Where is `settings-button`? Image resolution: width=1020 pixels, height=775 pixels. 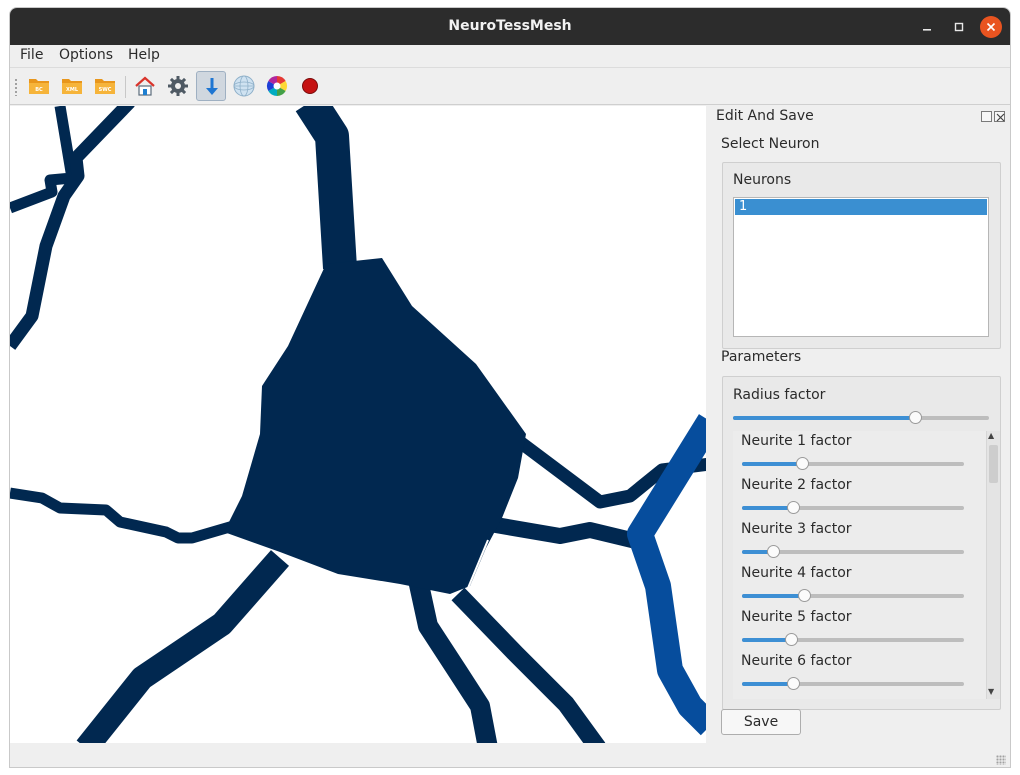 settings-button is located at coordinates (178, 86).